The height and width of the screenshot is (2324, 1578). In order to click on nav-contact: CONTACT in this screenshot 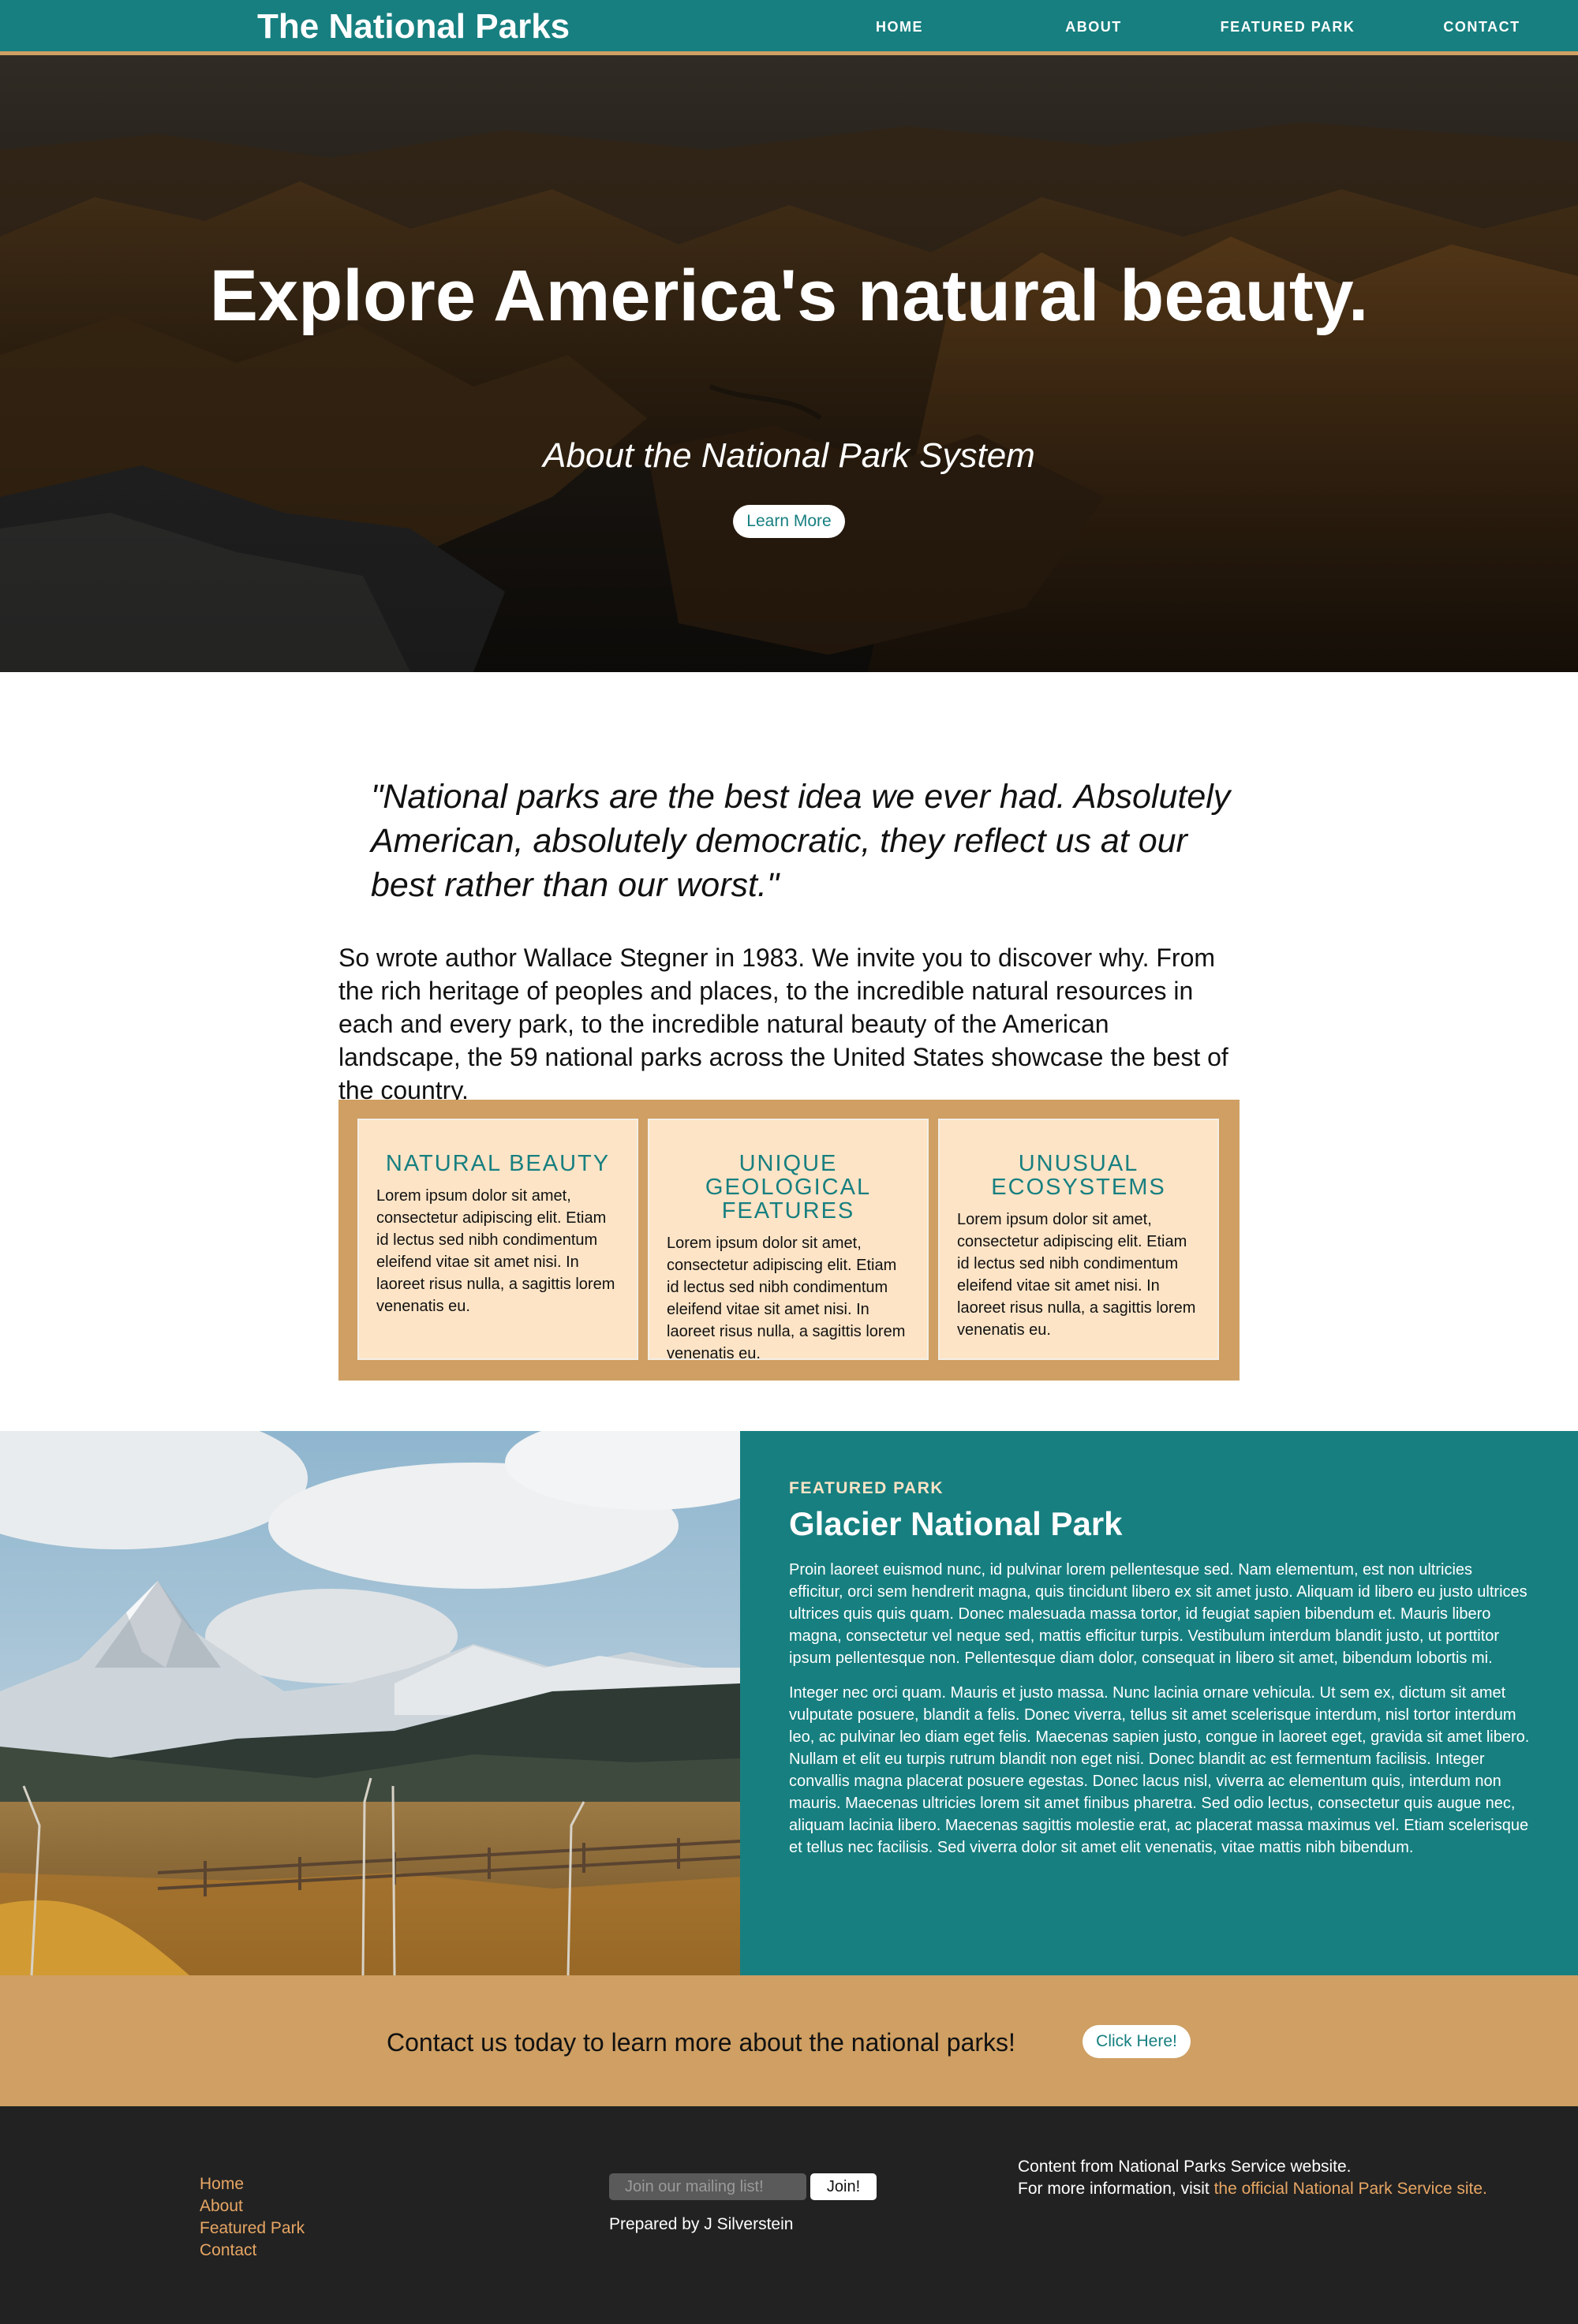, I will do `click(1482, 26)`.